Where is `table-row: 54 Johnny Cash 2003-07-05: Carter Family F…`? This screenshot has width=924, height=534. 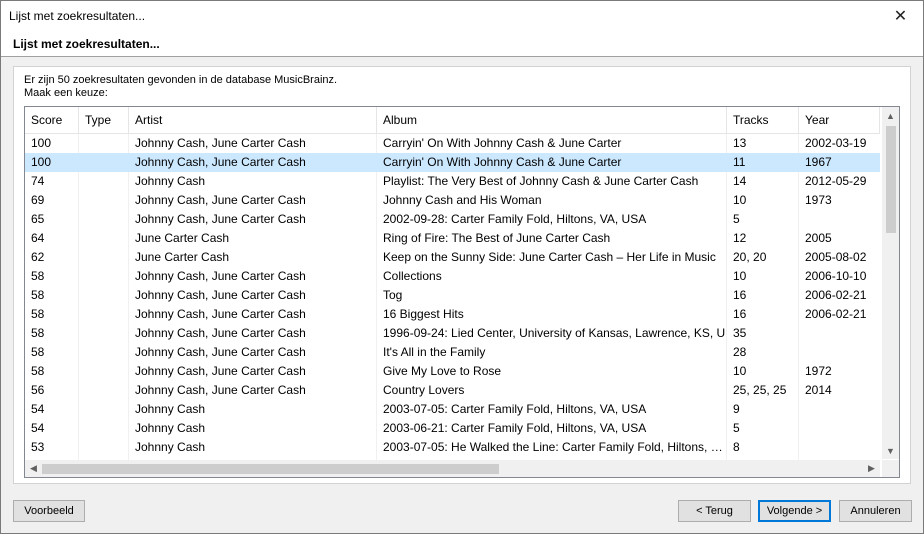
table-row: 54 Johnny Cash 2003-07-05: Carter Family F… is located at coordinates (452, 409).